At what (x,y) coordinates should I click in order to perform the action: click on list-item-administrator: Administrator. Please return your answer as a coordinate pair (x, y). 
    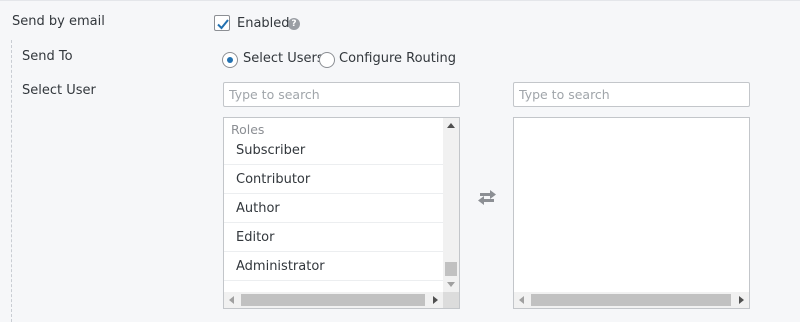
    Looking at the image, I should click on (333, 266).